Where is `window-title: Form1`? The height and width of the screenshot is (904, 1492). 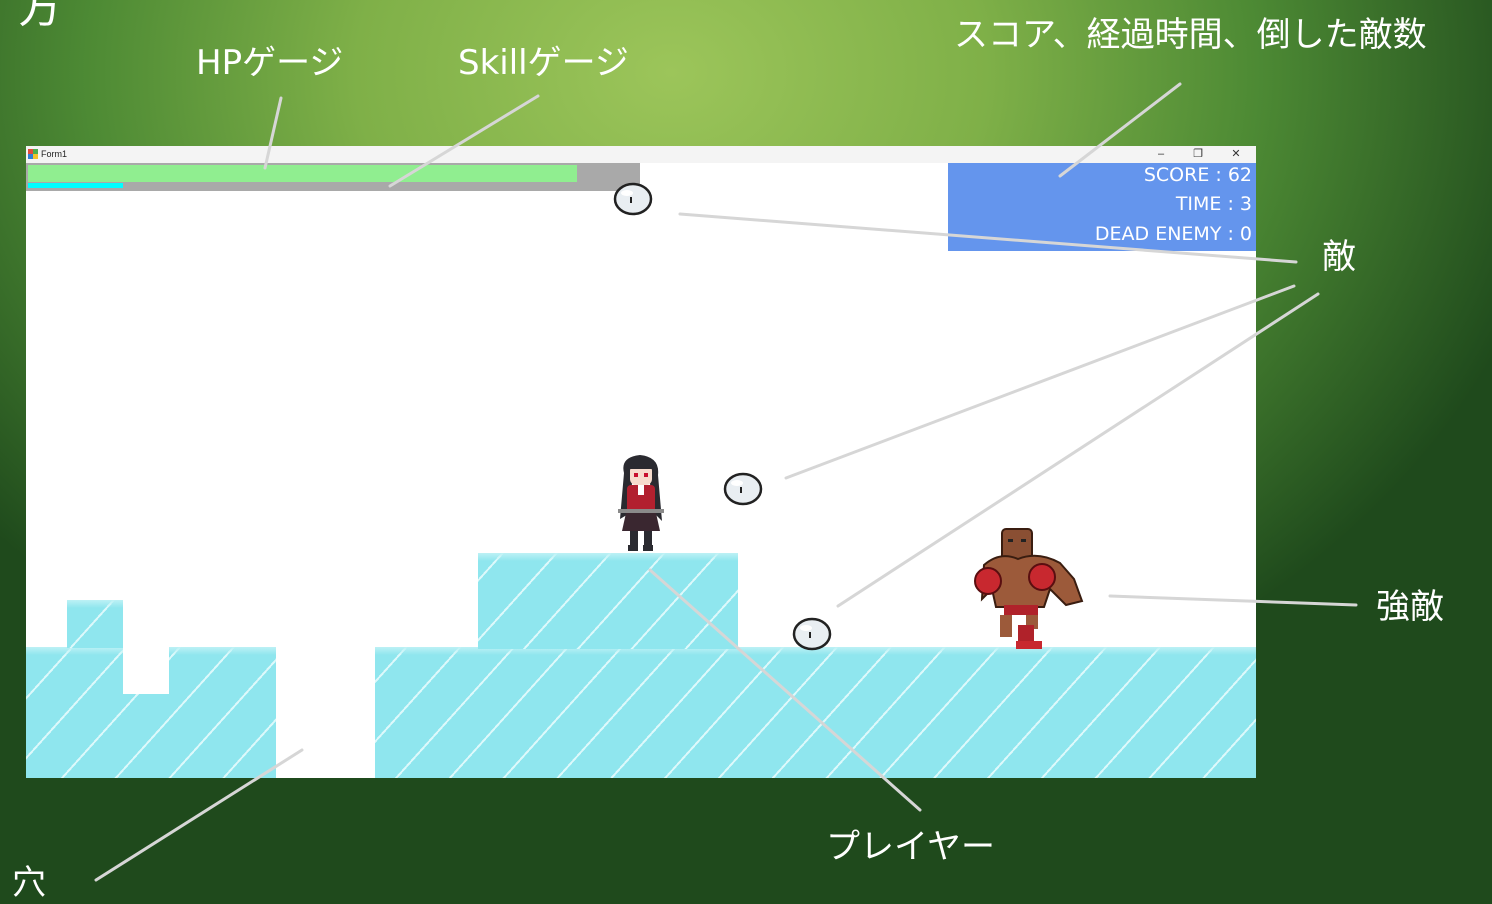 window-title: Form1 is located at coordinates (54, 154).